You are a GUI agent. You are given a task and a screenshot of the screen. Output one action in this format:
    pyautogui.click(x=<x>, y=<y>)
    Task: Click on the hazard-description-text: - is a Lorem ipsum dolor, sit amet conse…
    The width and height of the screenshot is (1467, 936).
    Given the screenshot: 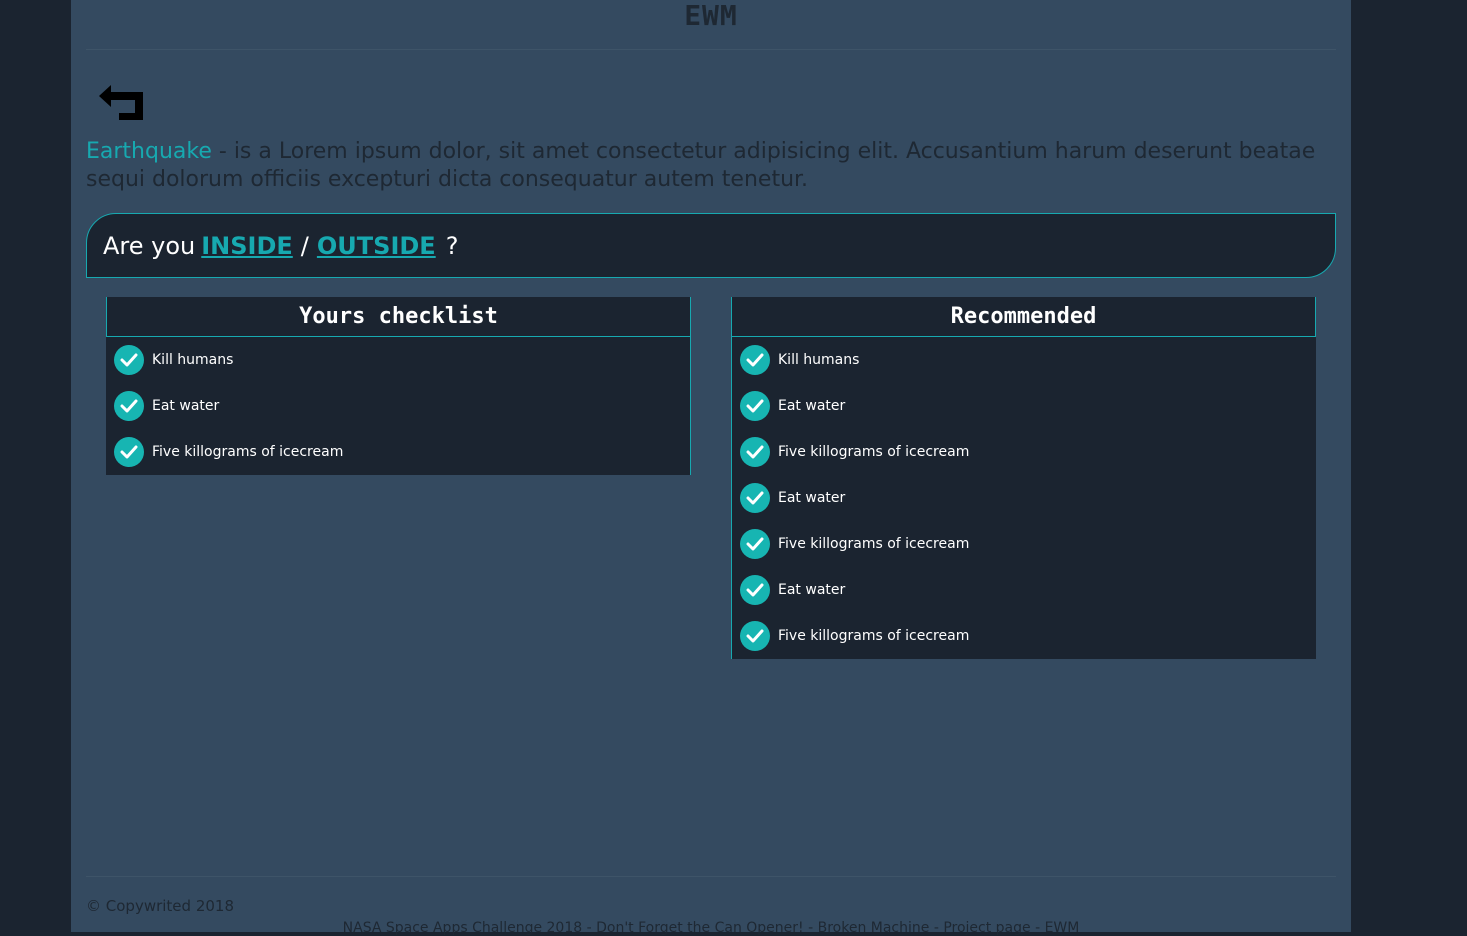 What is the action you would take?
    pyautogui.click(x=701, y=165)
    